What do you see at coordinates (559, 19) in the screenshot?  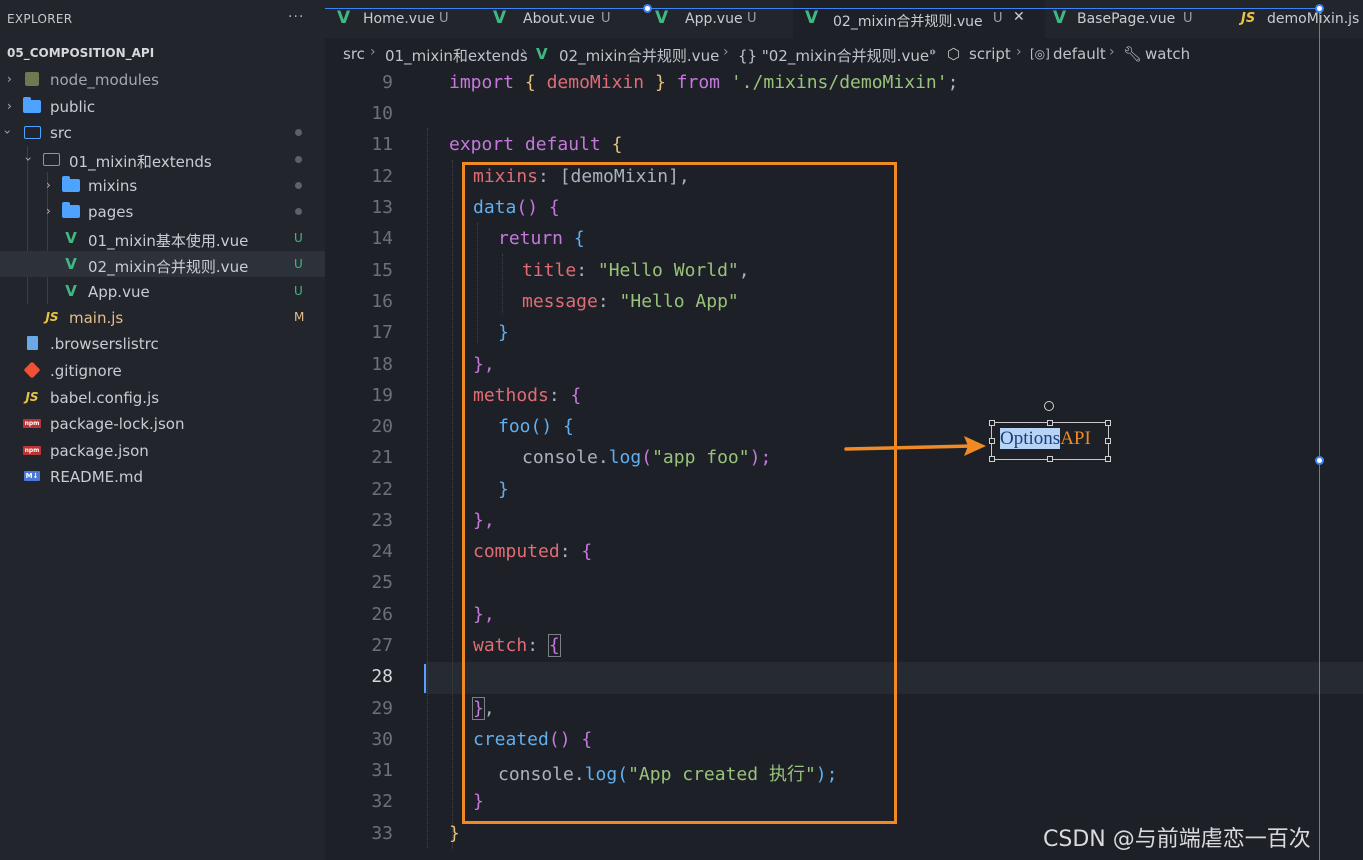 I see `tab-label: About.vue` at bounding box center [559, 19].